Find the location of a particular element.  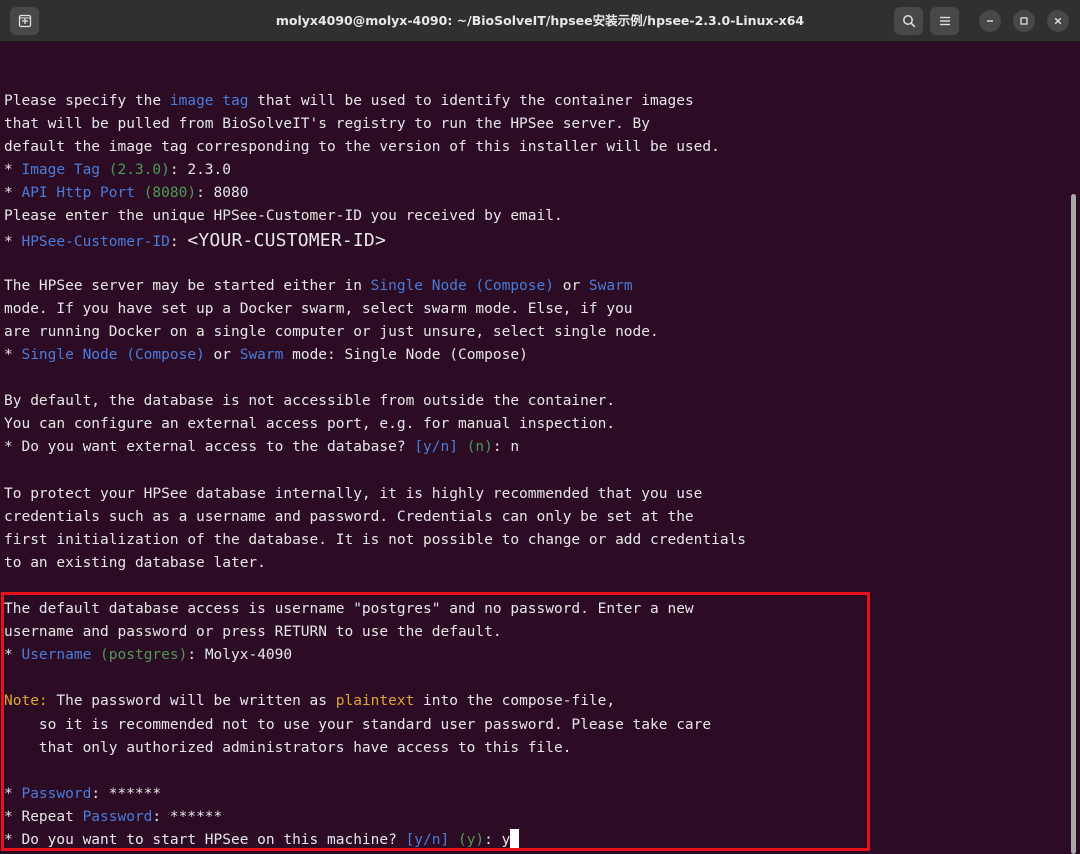

terminal-text-segment: into the compose-file, is located at coordinates (515, 701).